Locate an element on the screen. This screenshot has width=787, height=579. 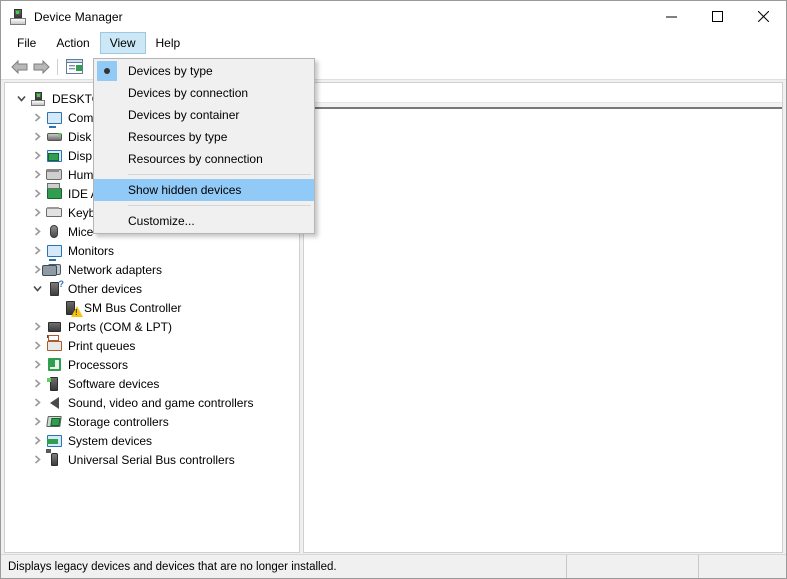
sound-controller-icon is located at coordinates (54, 403).